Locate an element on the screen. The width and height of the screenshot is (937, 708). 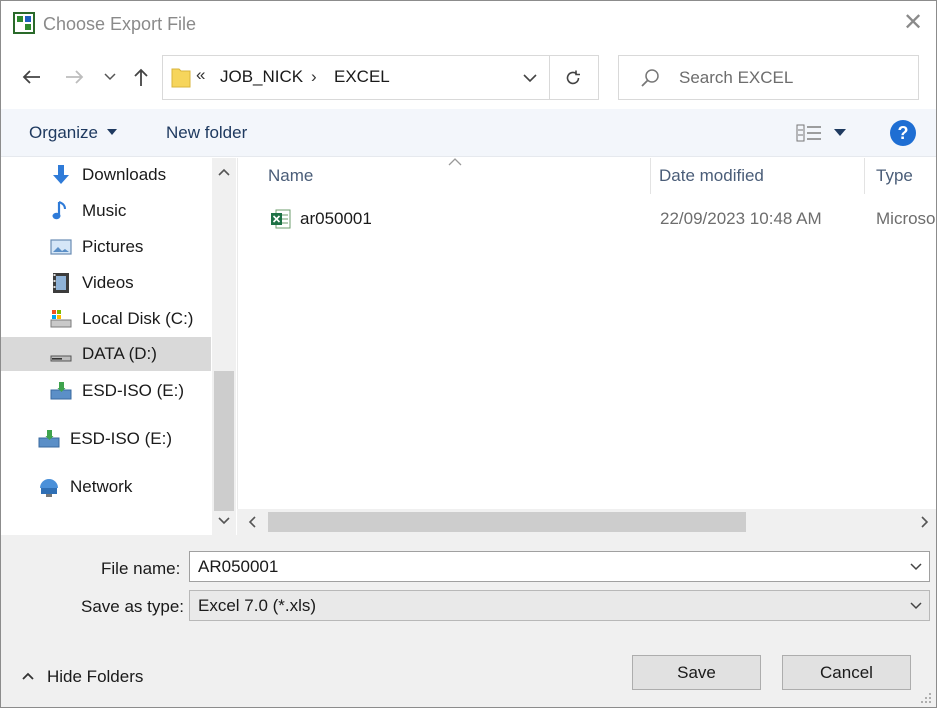
recent-locations-button is located at coordinates (110, 77).